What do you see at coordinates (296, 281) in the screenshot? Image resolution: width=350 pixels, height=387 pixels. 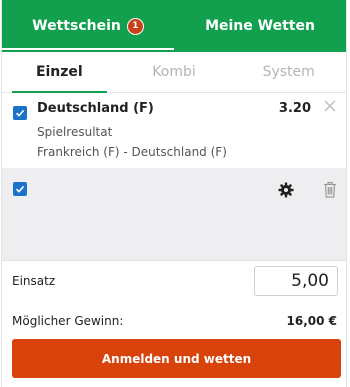 I see `stake-input` at bounding box center [296, 281].